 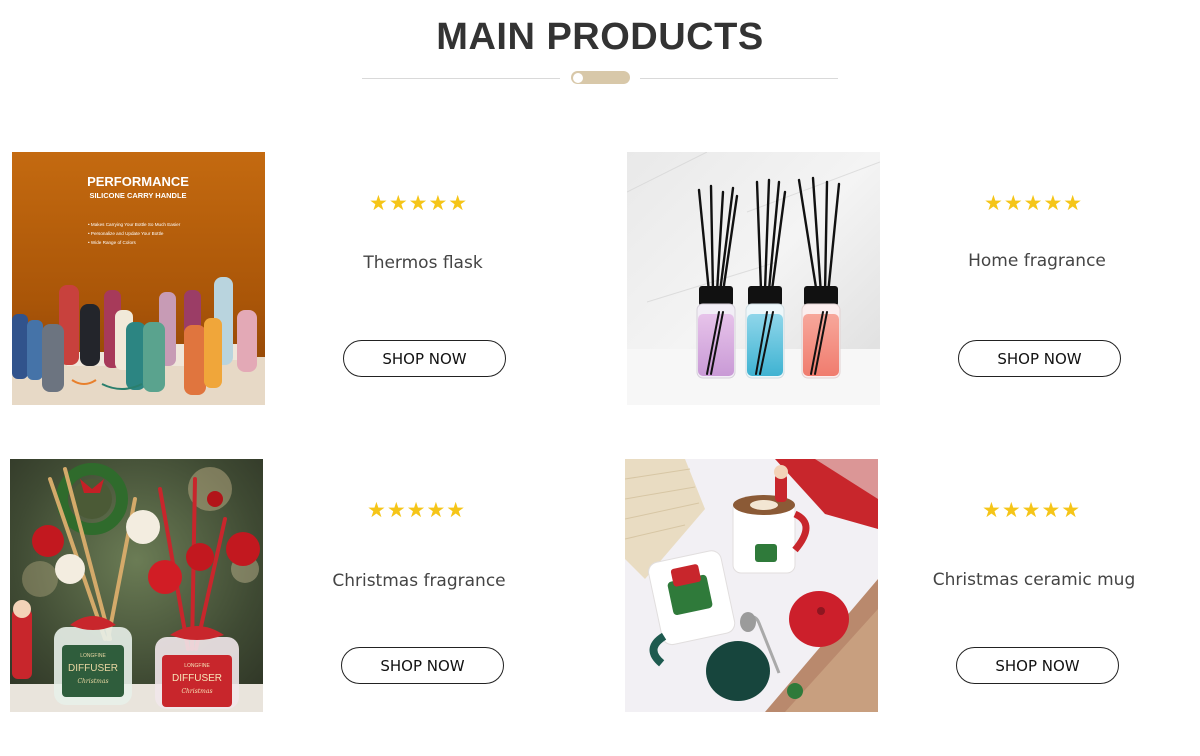 I want to click on shop-now-button-christmas-fragrance: SHOP NOW, so click(x=422, y=665).